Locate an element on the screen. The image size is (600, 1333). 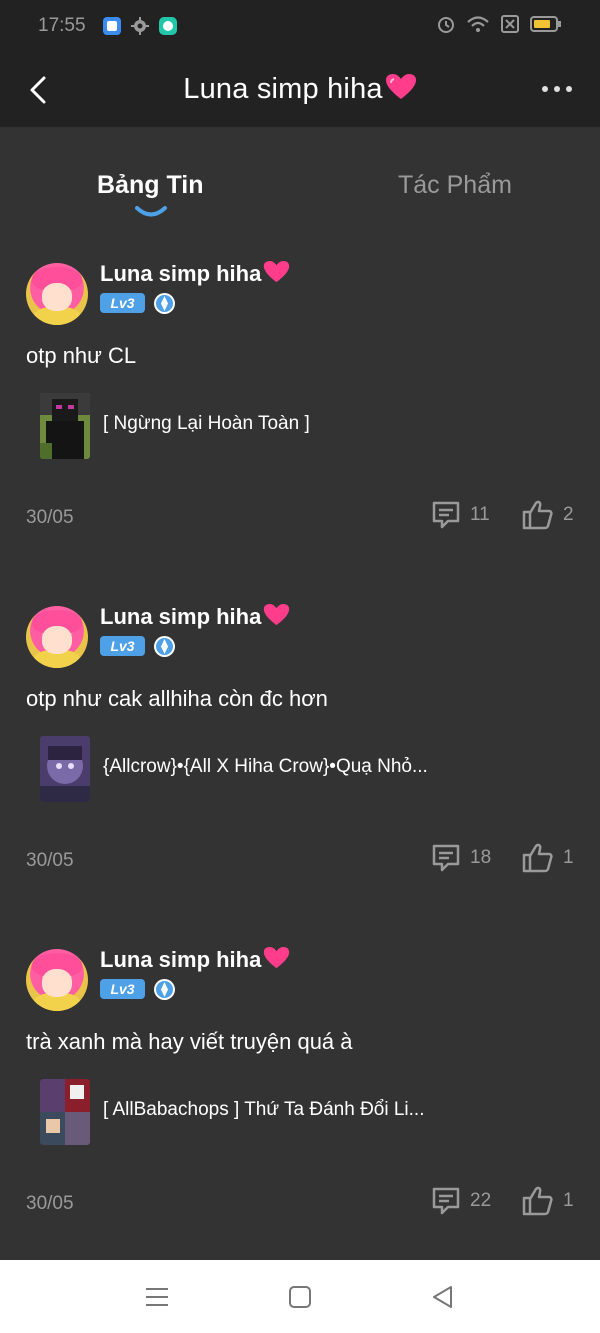
menu-icon is located at coordinates (157, 1297).